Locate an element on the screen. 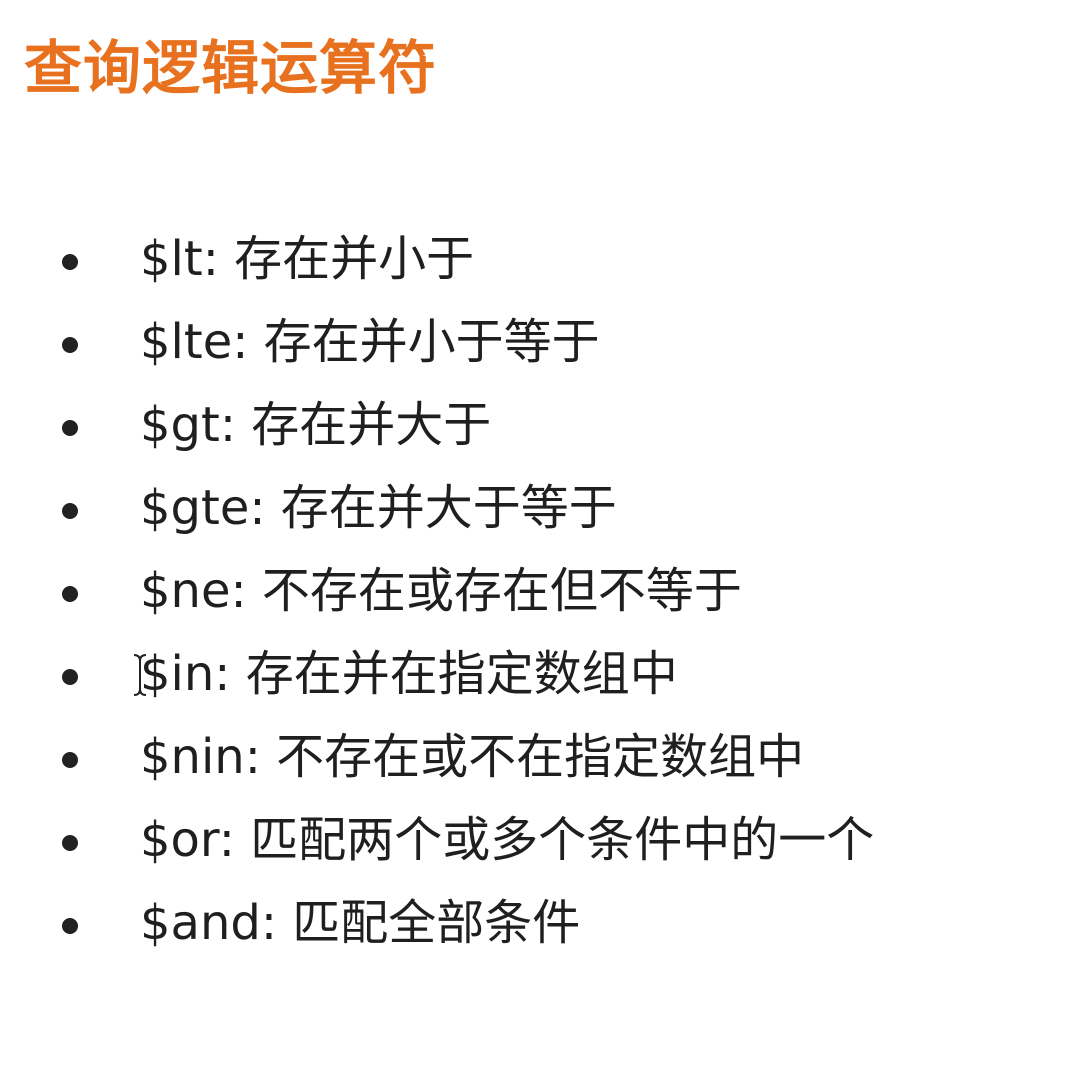 The height and width of the screenshot is (1088, 1068). list-item-text: $and: 匹配全部条件 is located at coordinates (360, 923).